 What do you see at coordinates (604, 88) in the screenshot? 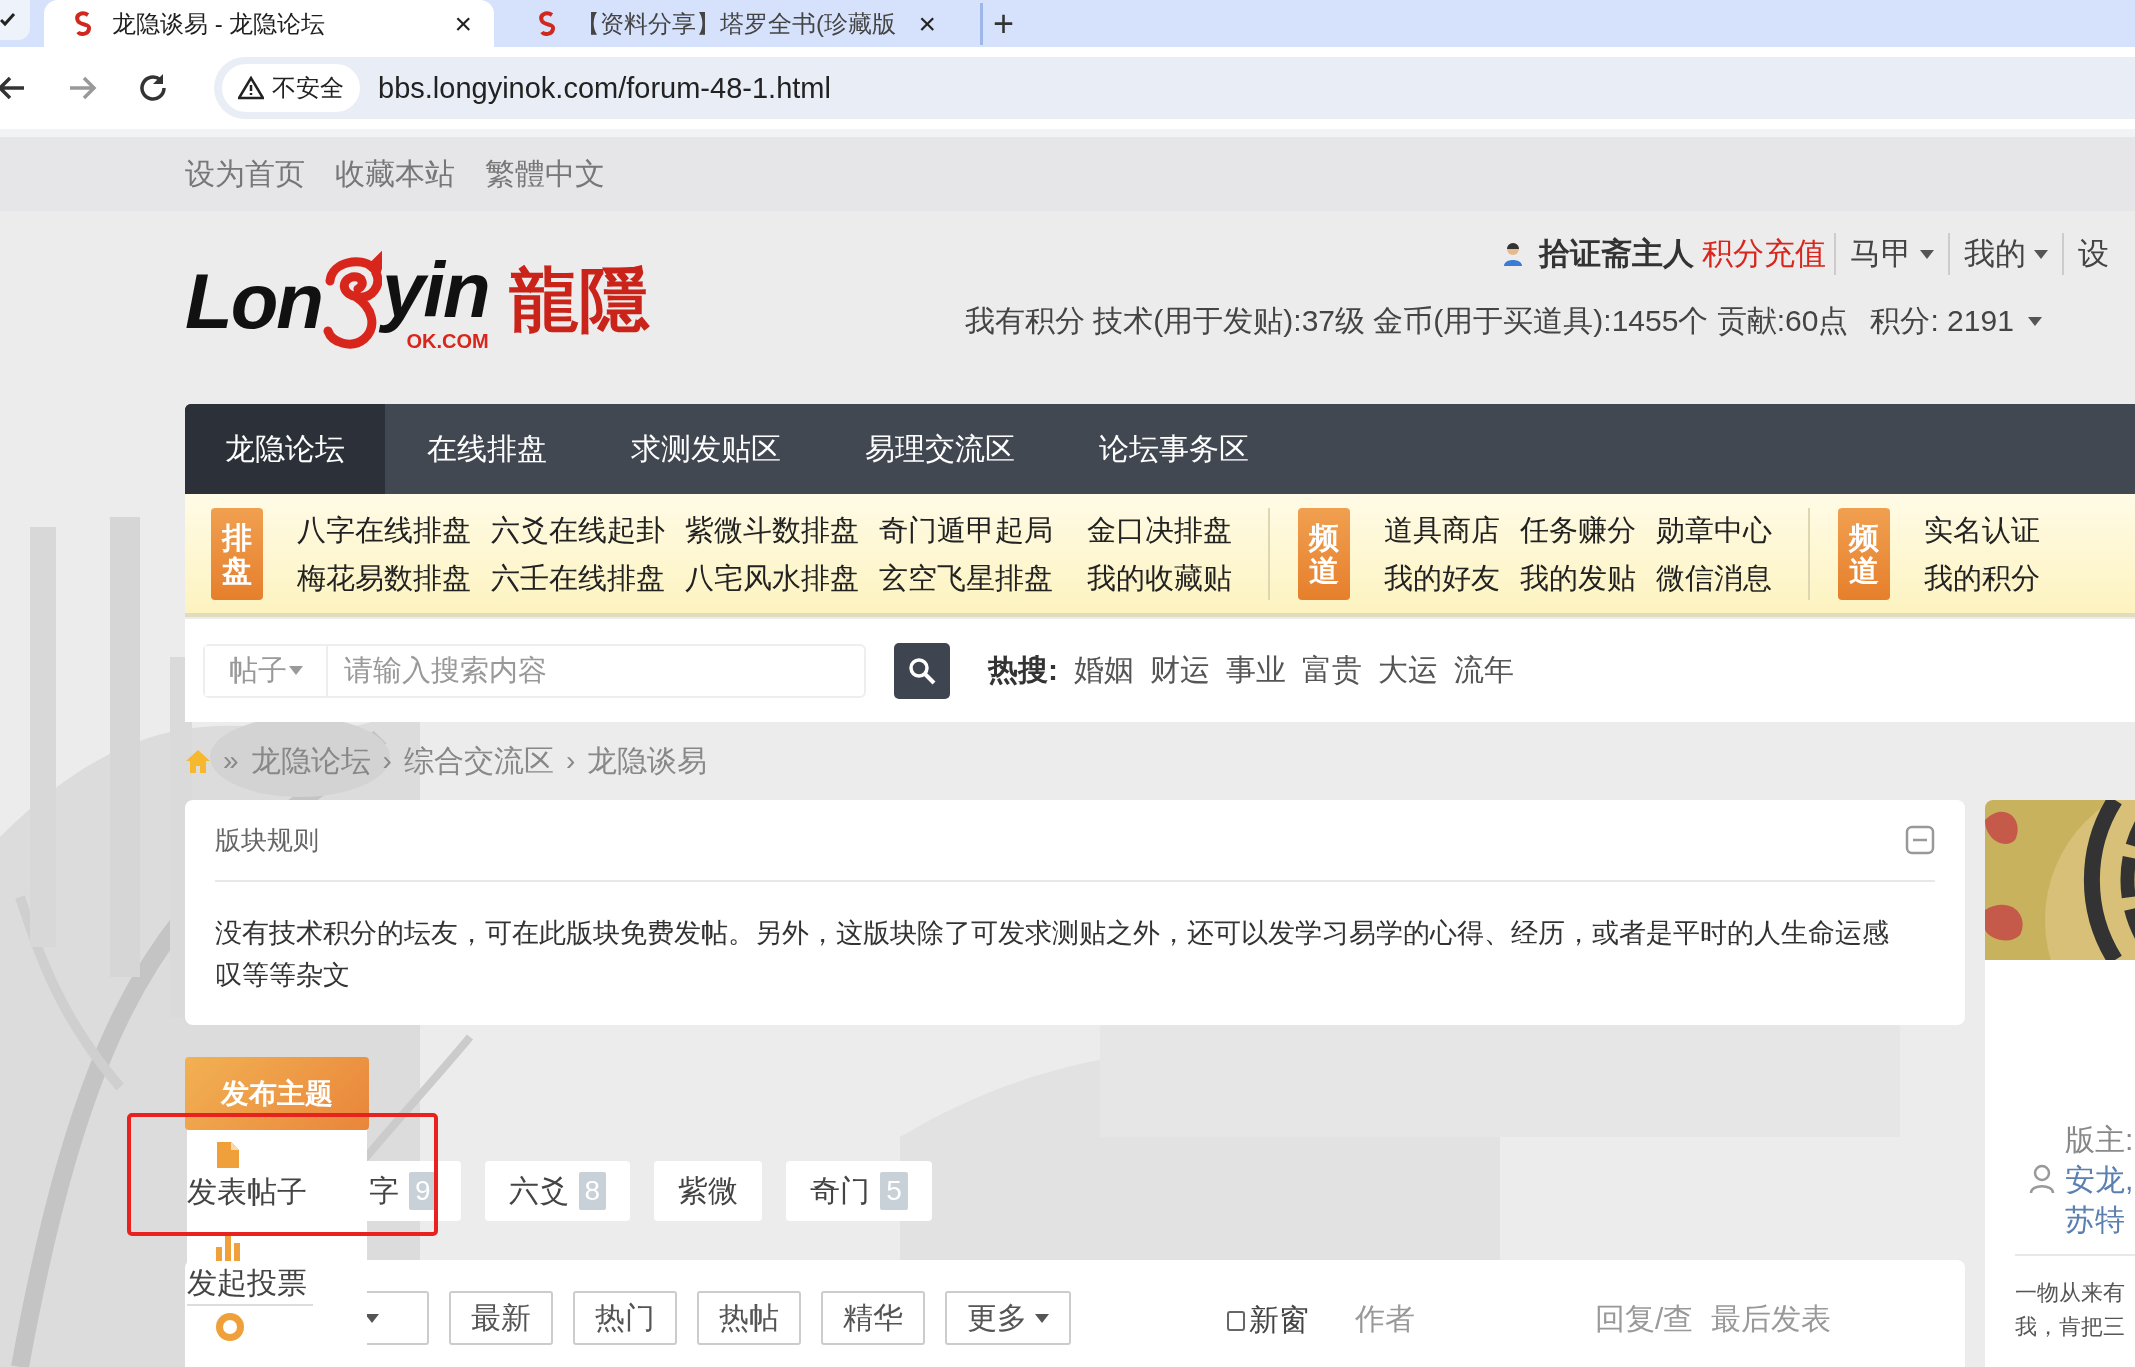
I see `url-text: bbs.longyinok.com/forum-48-1.html` at bounding box center [604, 88].